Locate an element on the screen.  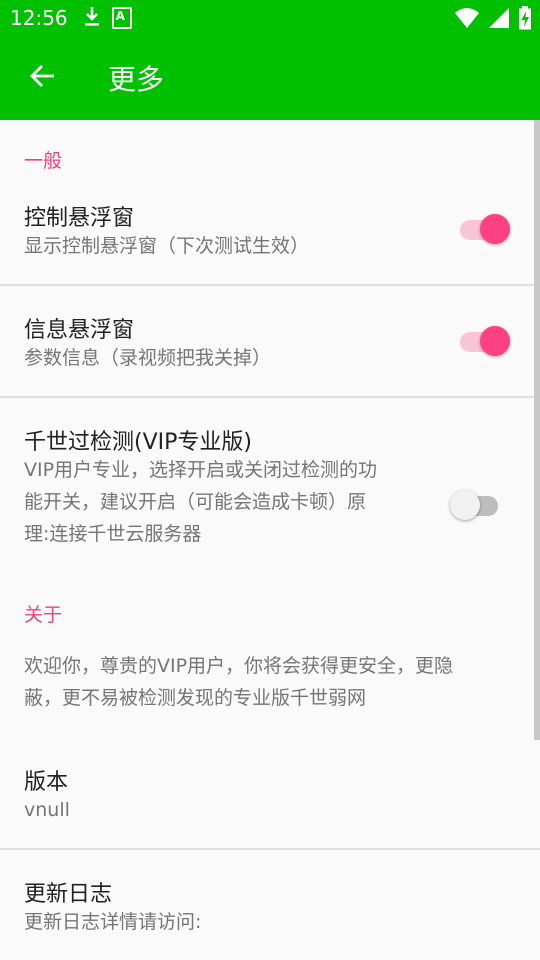
about-line: 蔽，更不易被检测发现的专业版千世弱网 is located at coordinates (195, 698).